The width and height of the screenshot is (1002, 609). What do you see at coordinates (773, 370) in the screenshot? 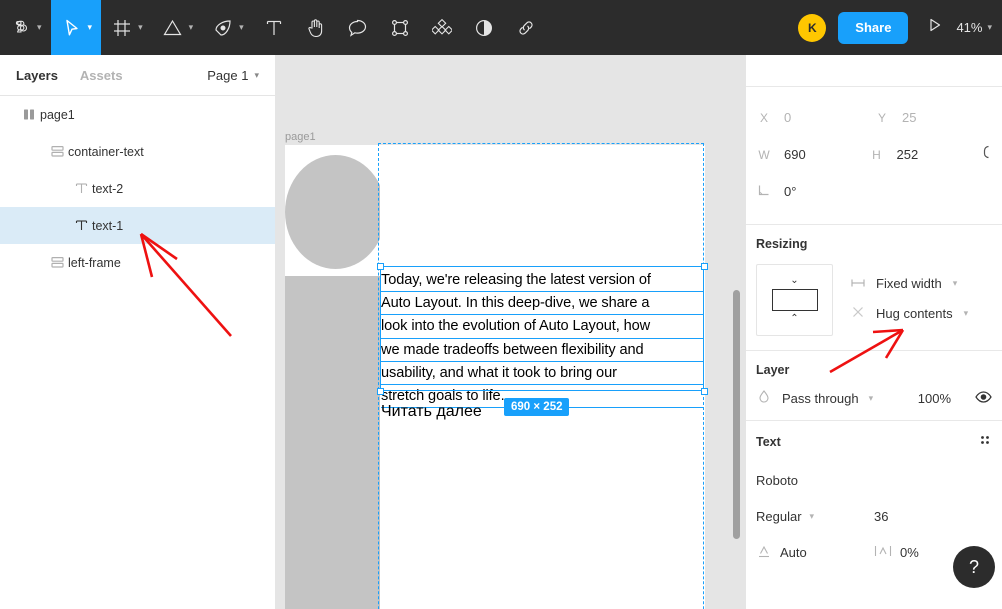
I see `layer-title: Layer` at bounding box center [773, 370].